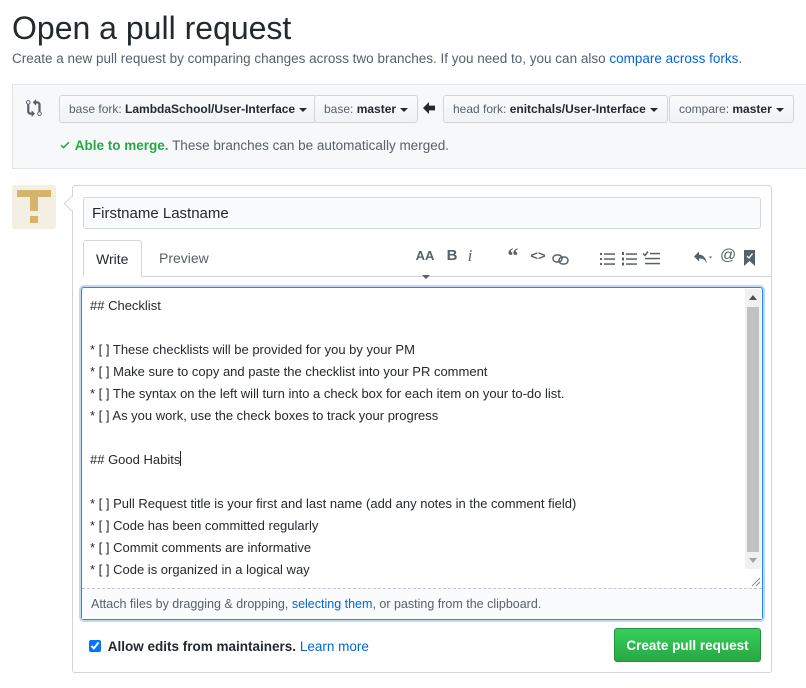 The width and height of the screenshot is (806, 688). I want to click on header-tool: AA, so click(425, 262).